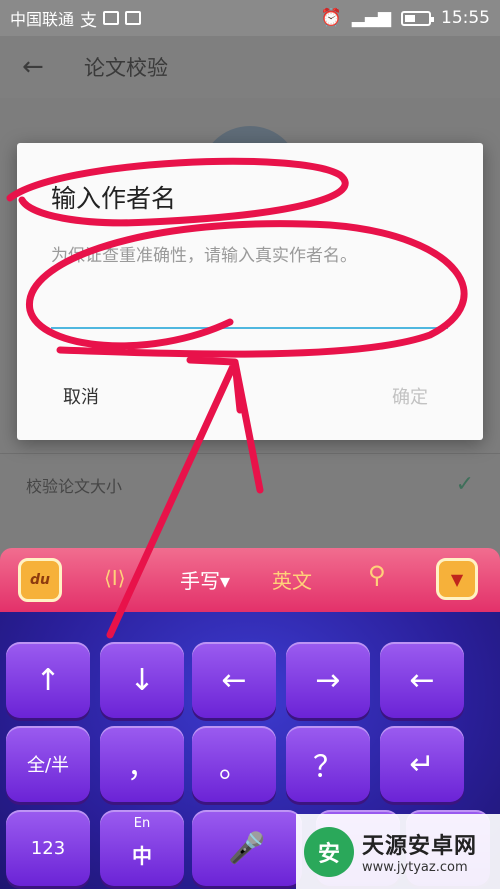  I want to click on keyboard-logo-icon: du, so click(40, 580).